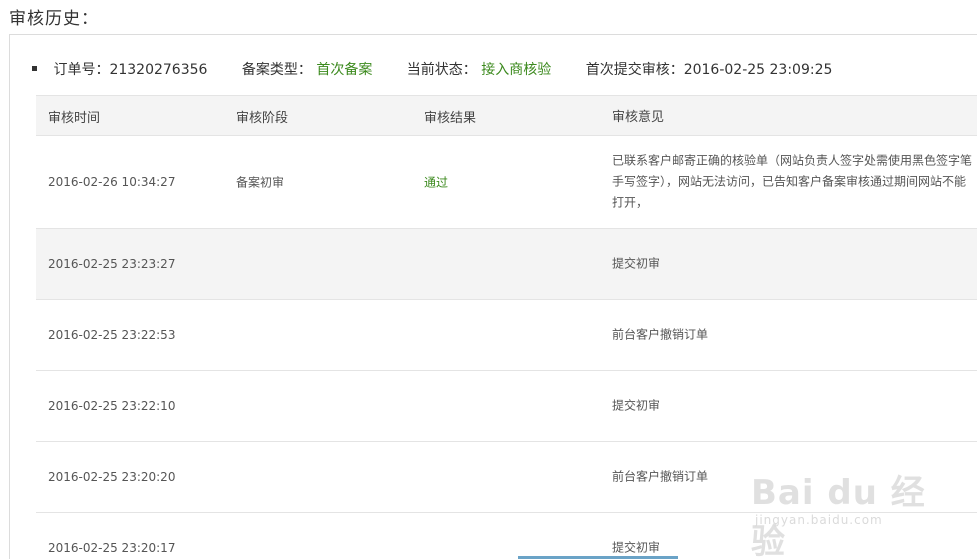 The height and width of the screenshot is (559, 977). I want to click on row-time: 2016-02-25 23:23:27, so click(112, 264).